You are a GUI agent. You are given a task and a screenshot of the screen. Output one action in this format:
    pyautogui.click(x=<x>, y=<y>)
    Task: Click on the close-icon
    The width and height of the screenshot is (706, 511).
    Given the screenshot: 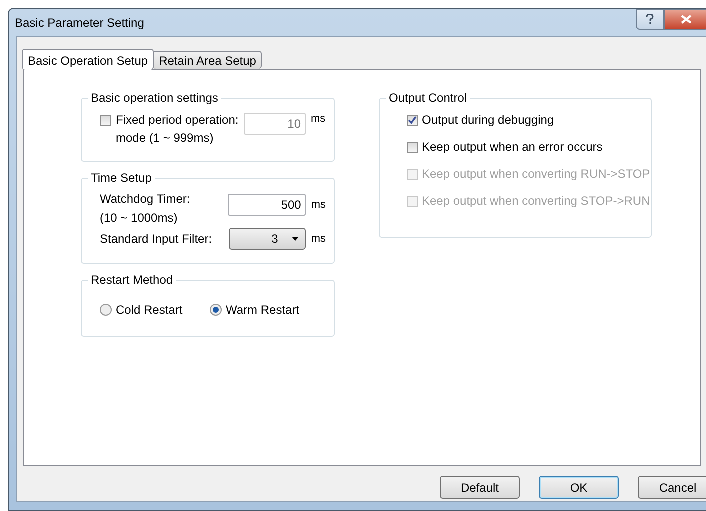 What is the action you would take?
    pyautogui.click(x=686, y=19)
    